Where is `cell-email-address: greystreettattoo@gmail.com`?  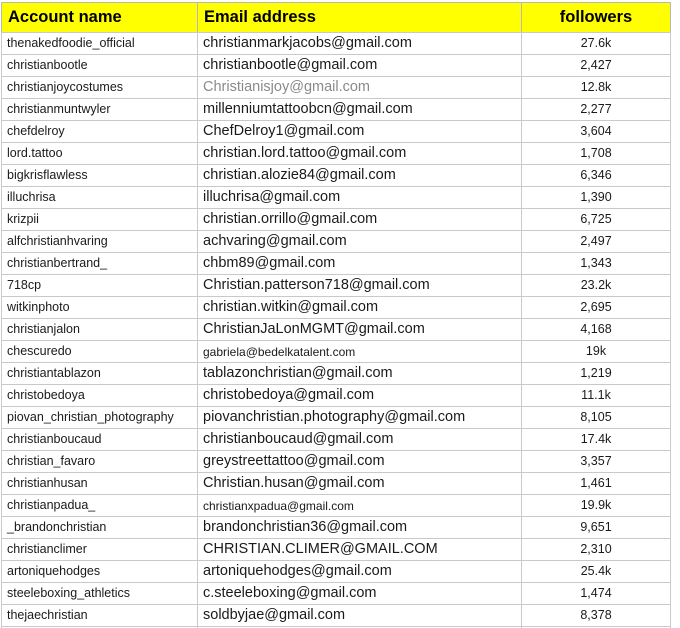 cell-email-address: greystreettattoo@gmail.com is located at coordinates (359, 461).